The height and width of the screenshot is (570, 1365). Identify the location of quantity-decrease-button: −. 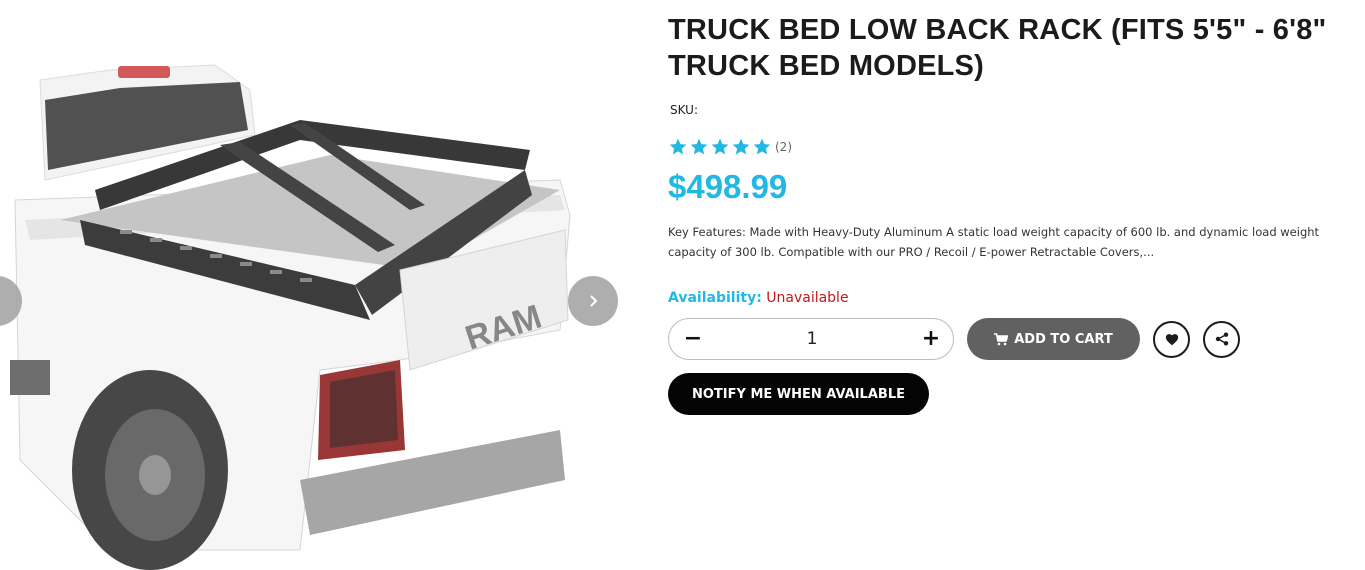
(693, 339).